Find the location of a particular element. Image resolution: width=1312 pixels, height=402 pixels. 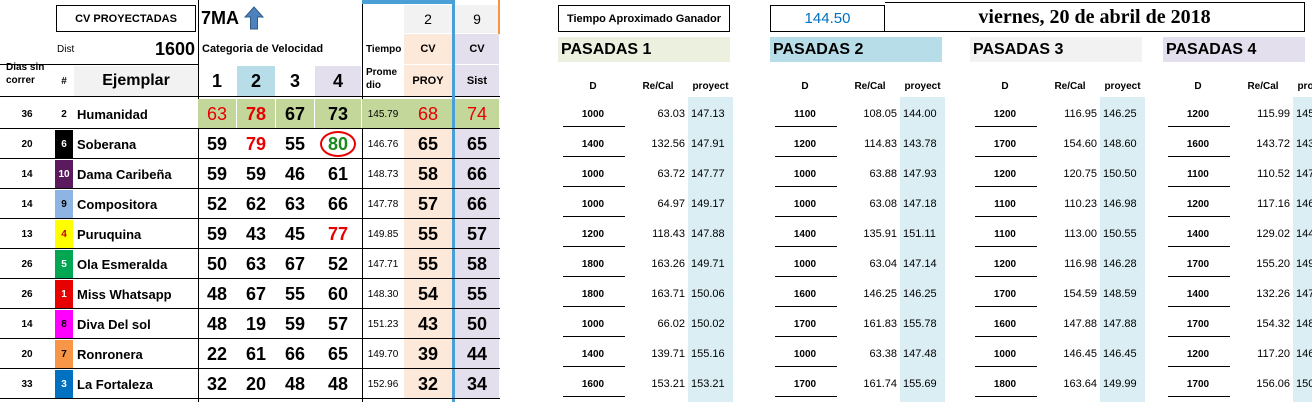

cat1-value: 22 is located at coordinates (217, 353).